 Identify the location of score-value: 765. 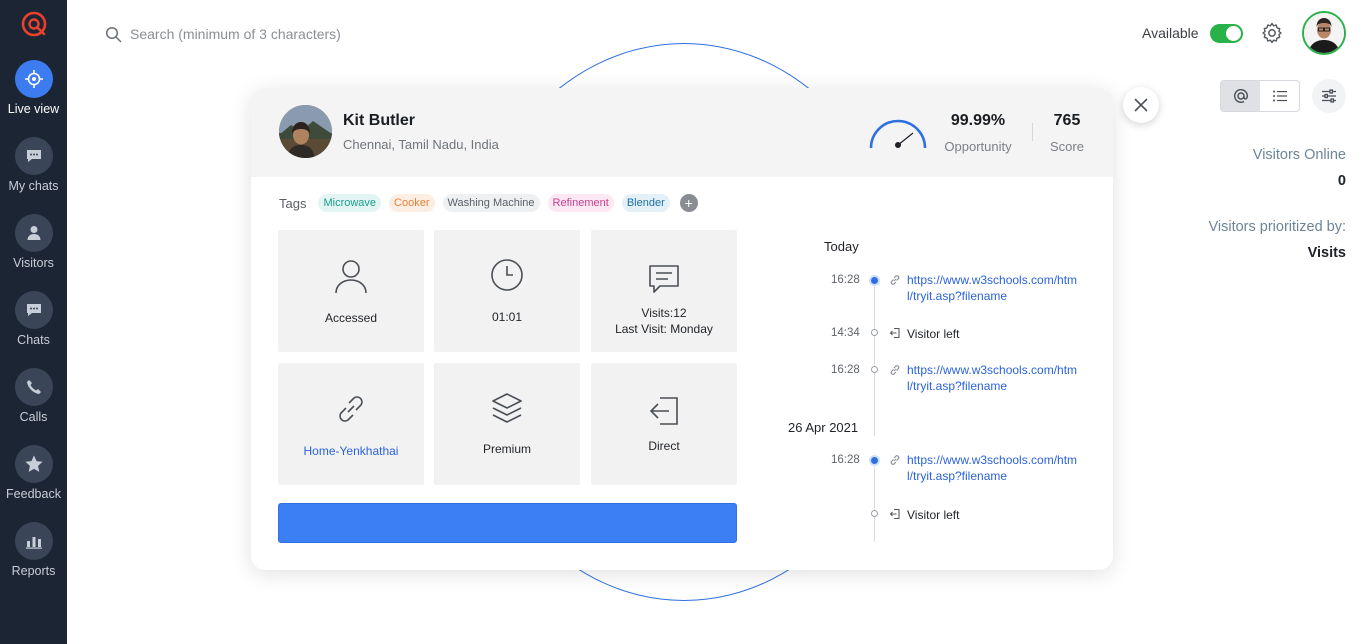
(1067, 120).